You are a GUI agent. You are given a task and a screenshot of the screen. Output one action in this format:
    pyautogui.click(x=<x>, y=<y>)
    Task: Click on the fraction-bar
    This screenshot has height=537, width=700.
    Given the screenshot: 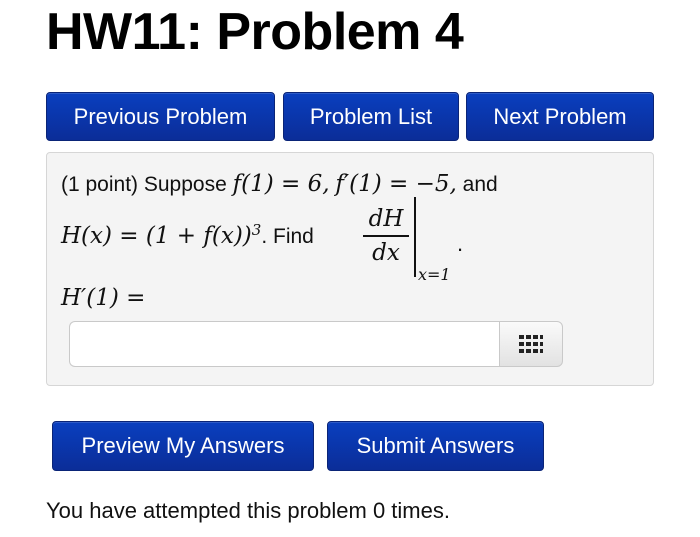 What is the action you would take?
    pyautogui.click(x=386, y=236)
    